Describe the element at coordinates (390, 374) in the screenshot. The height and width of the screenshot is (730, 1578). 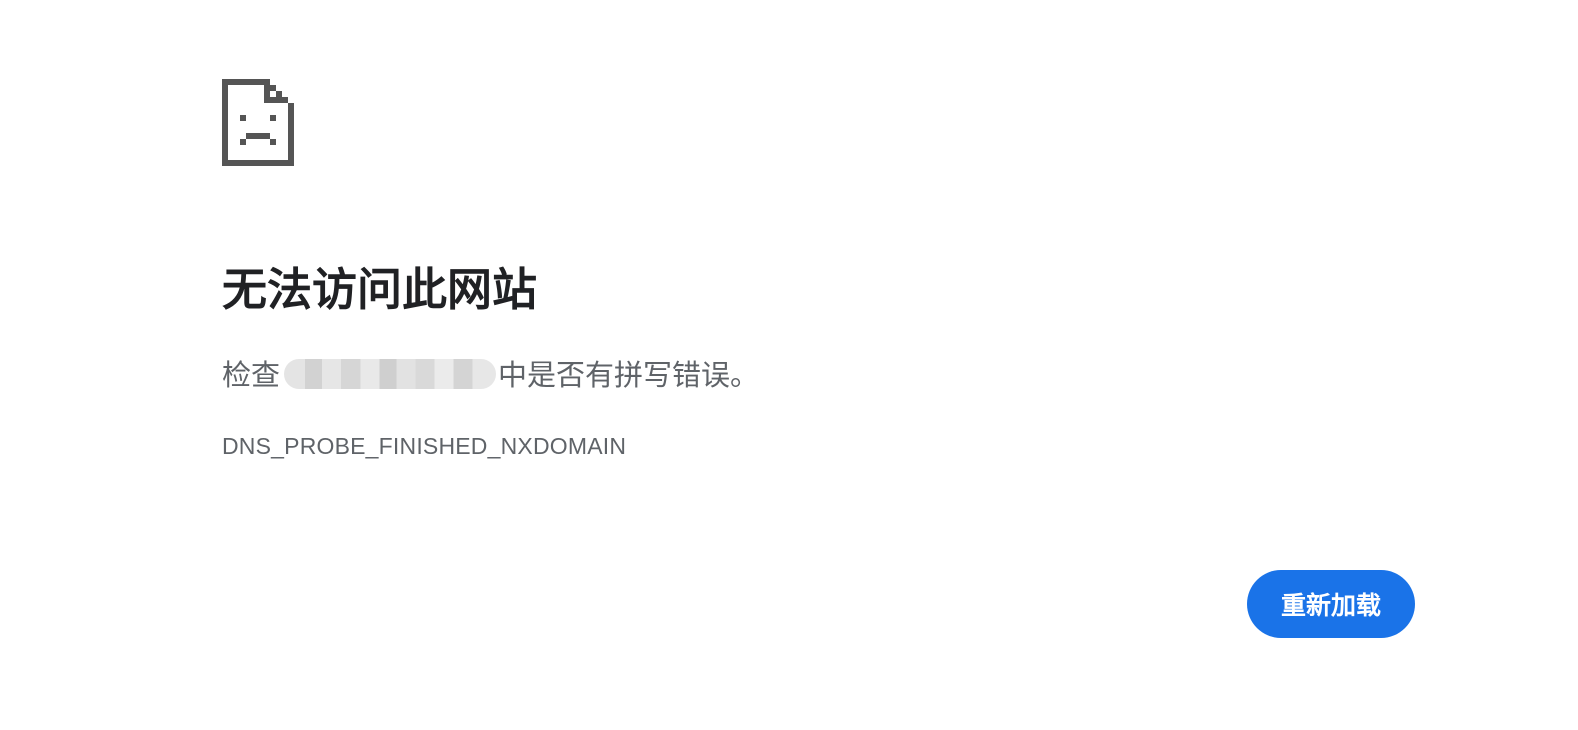
I see `redacted-domain` at that location.